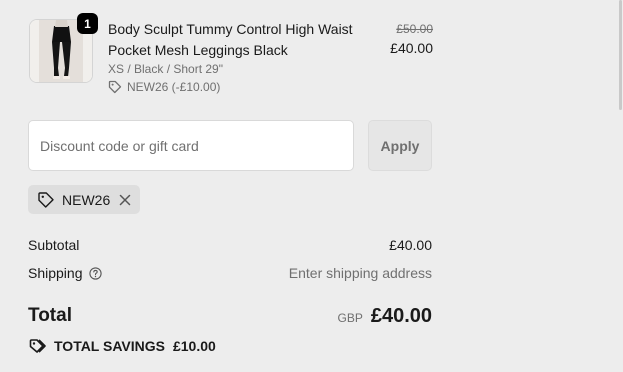  I want to click on applied-discount-code: NEW26, so click(86, 199).